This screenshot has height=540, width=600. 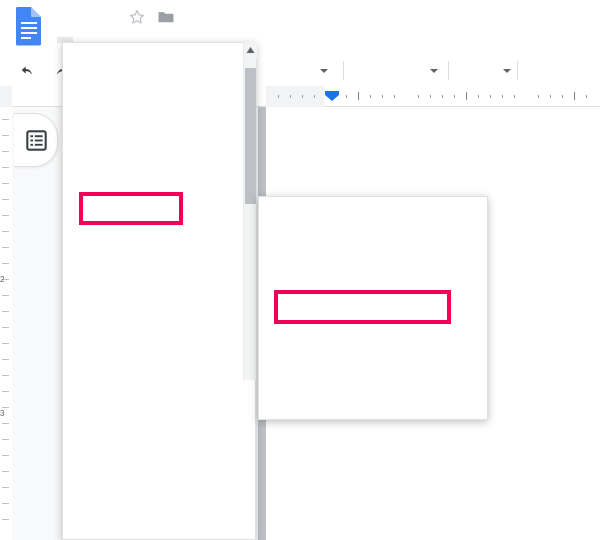 I want to click on font-size-chevron-down-icon, so click(x=507, y=71).